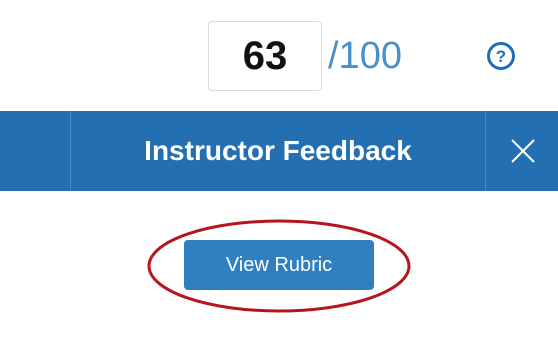  I want to click on question-circle-icon: ?, so click(501, 56).